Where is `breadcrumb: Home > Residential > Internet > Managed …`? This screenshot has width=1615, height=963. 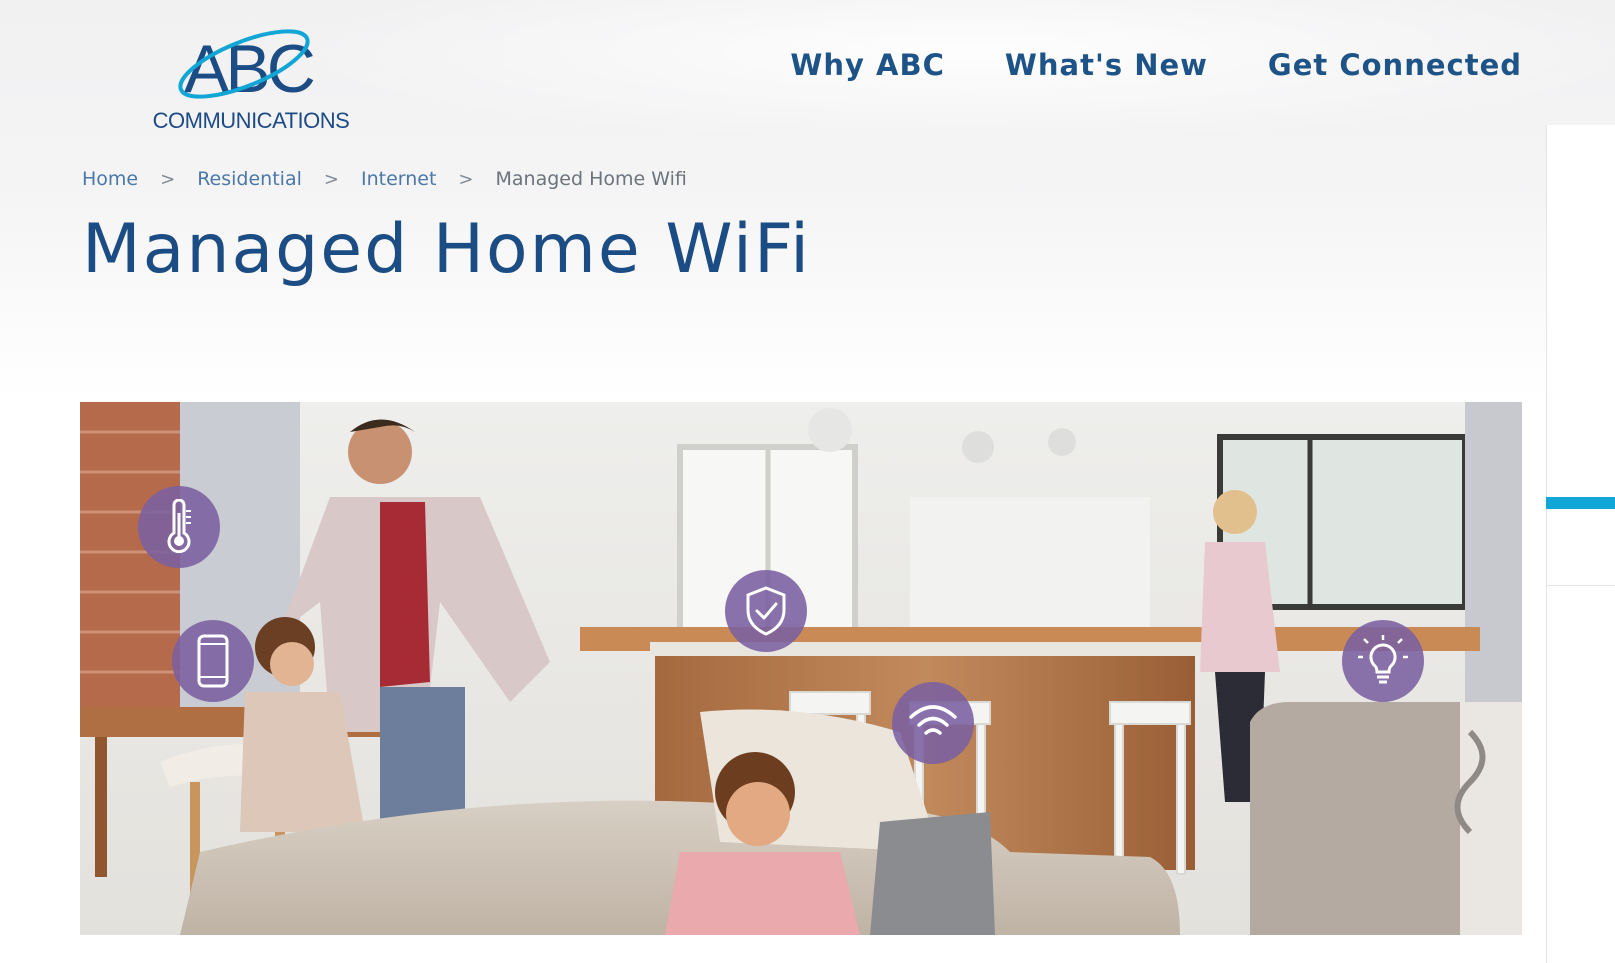
breadcrumb: Home > Residential > Internet > Managed … is located at coordinates (384, 179).